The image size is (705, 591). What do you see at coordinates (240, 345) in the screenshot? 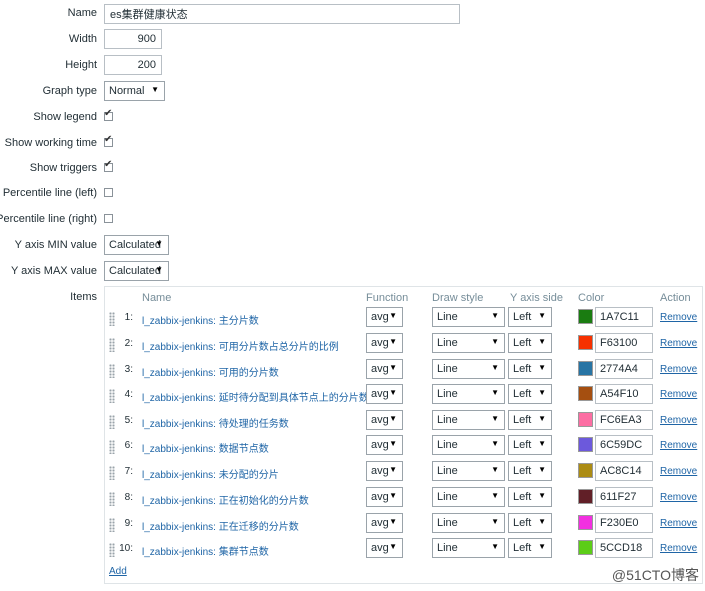
I see `item-name-link: l_zabbix-jenkins: 可用分片数占总分片的比例` at bounding box center [240, 345].